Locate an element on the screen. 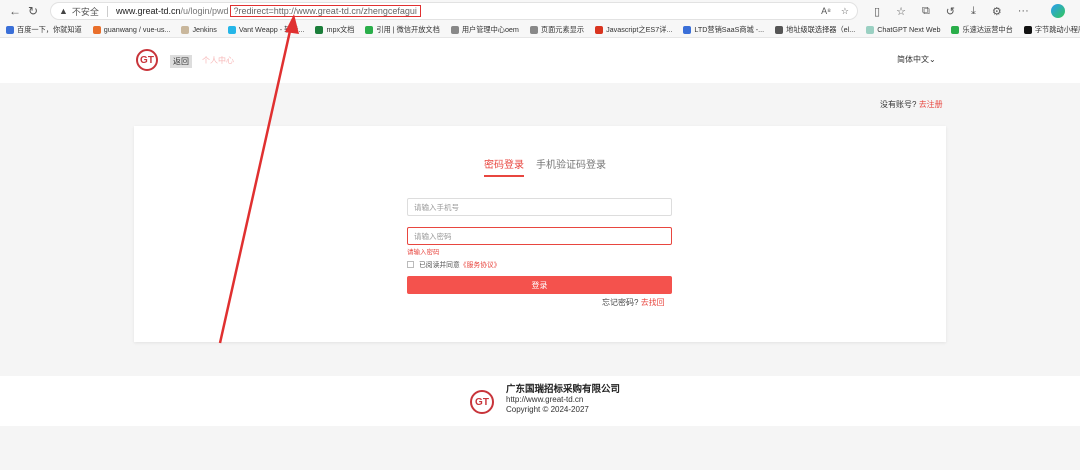  url-separator is located at coordinates (107, 11).